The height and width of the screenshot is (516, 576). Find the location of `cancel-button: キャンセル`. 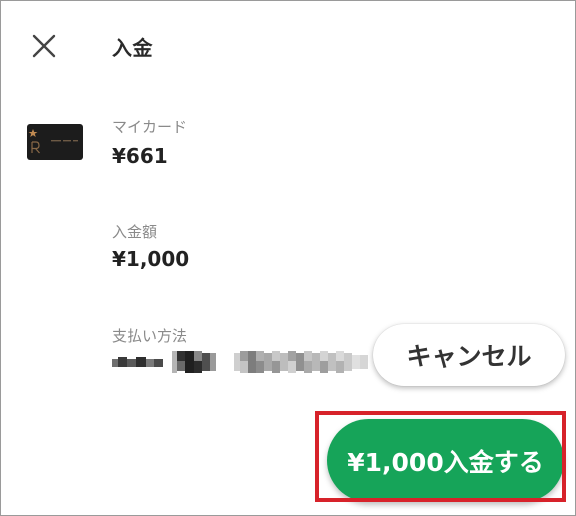

cancel-button: キャンセル is located at coordinates (469, 355).